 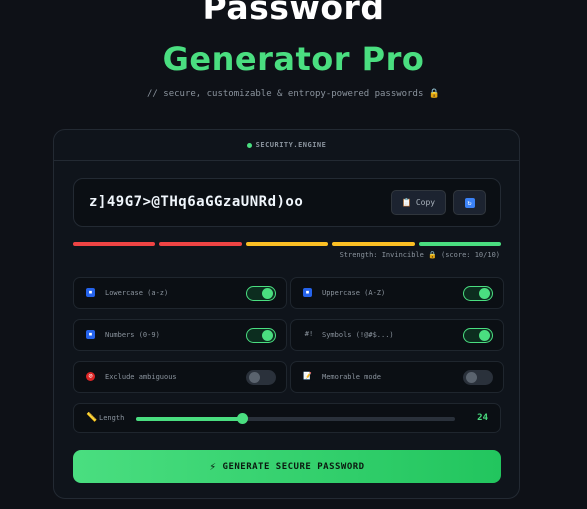 What do you see at coordinates (291, 145) in the screenshot?
I see `engine-label: SECURITY.ENGINE` at bounding box center [291, 145].